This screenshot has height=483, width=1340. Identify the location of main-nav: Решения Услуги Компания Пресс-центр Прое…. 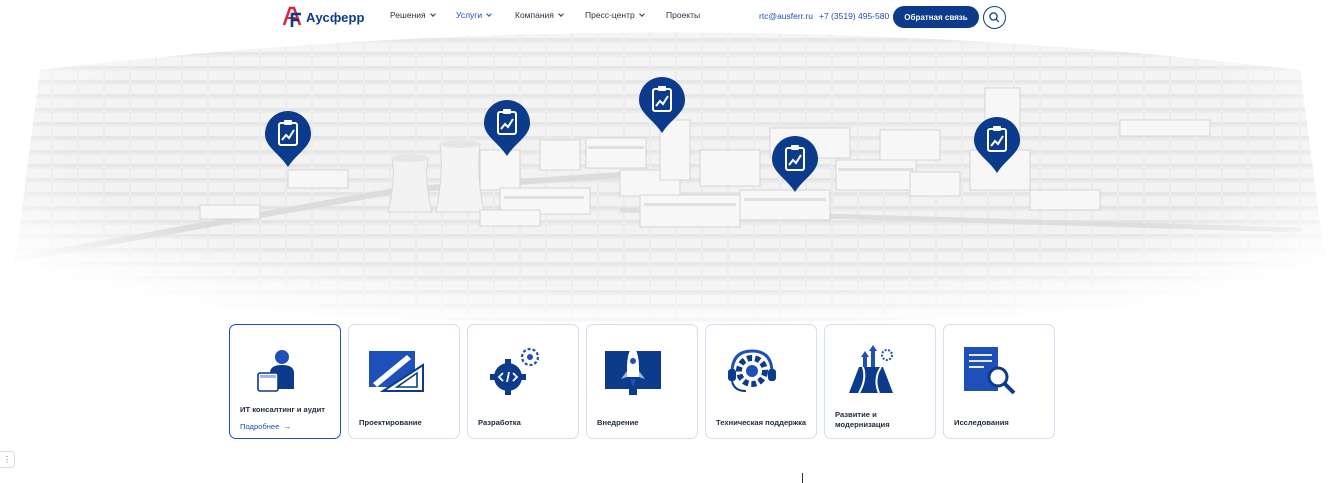
(548, 15).